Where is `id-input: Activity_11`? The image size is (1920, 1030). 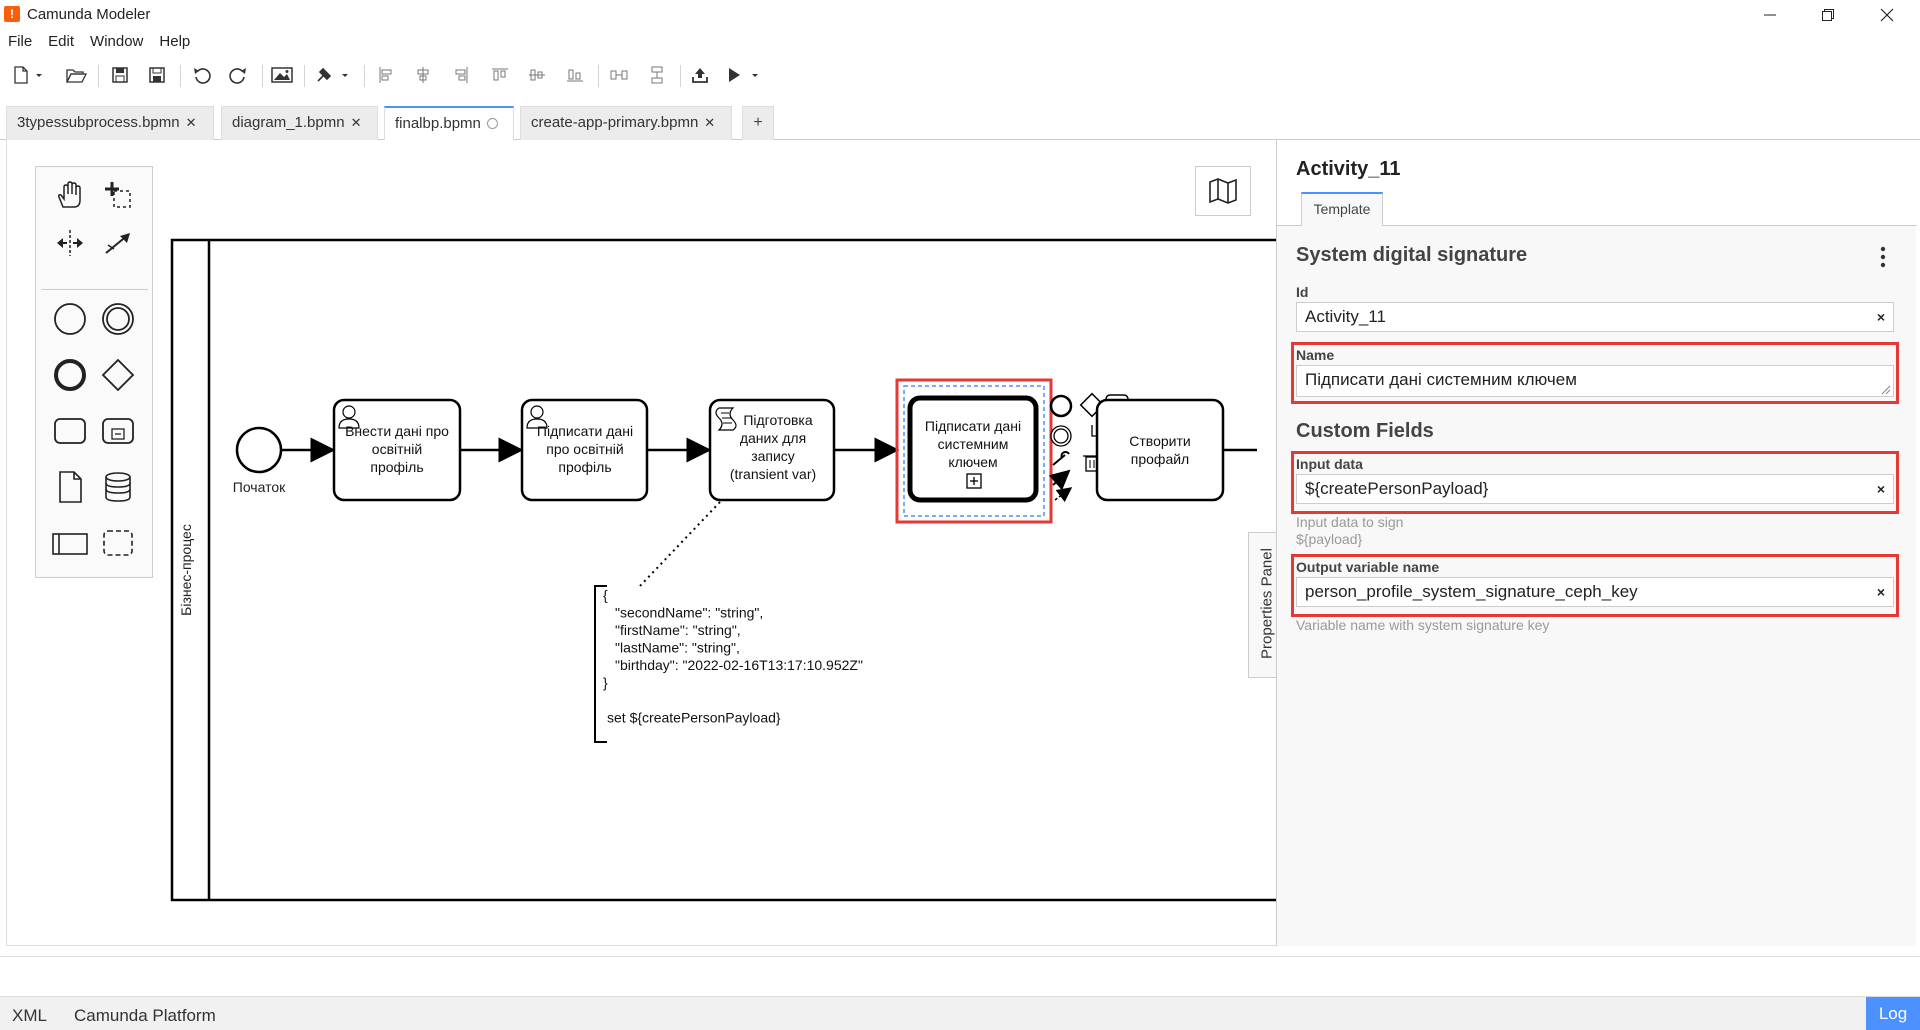
id-input: Activity_11 is located at coordinates (1595, 317).